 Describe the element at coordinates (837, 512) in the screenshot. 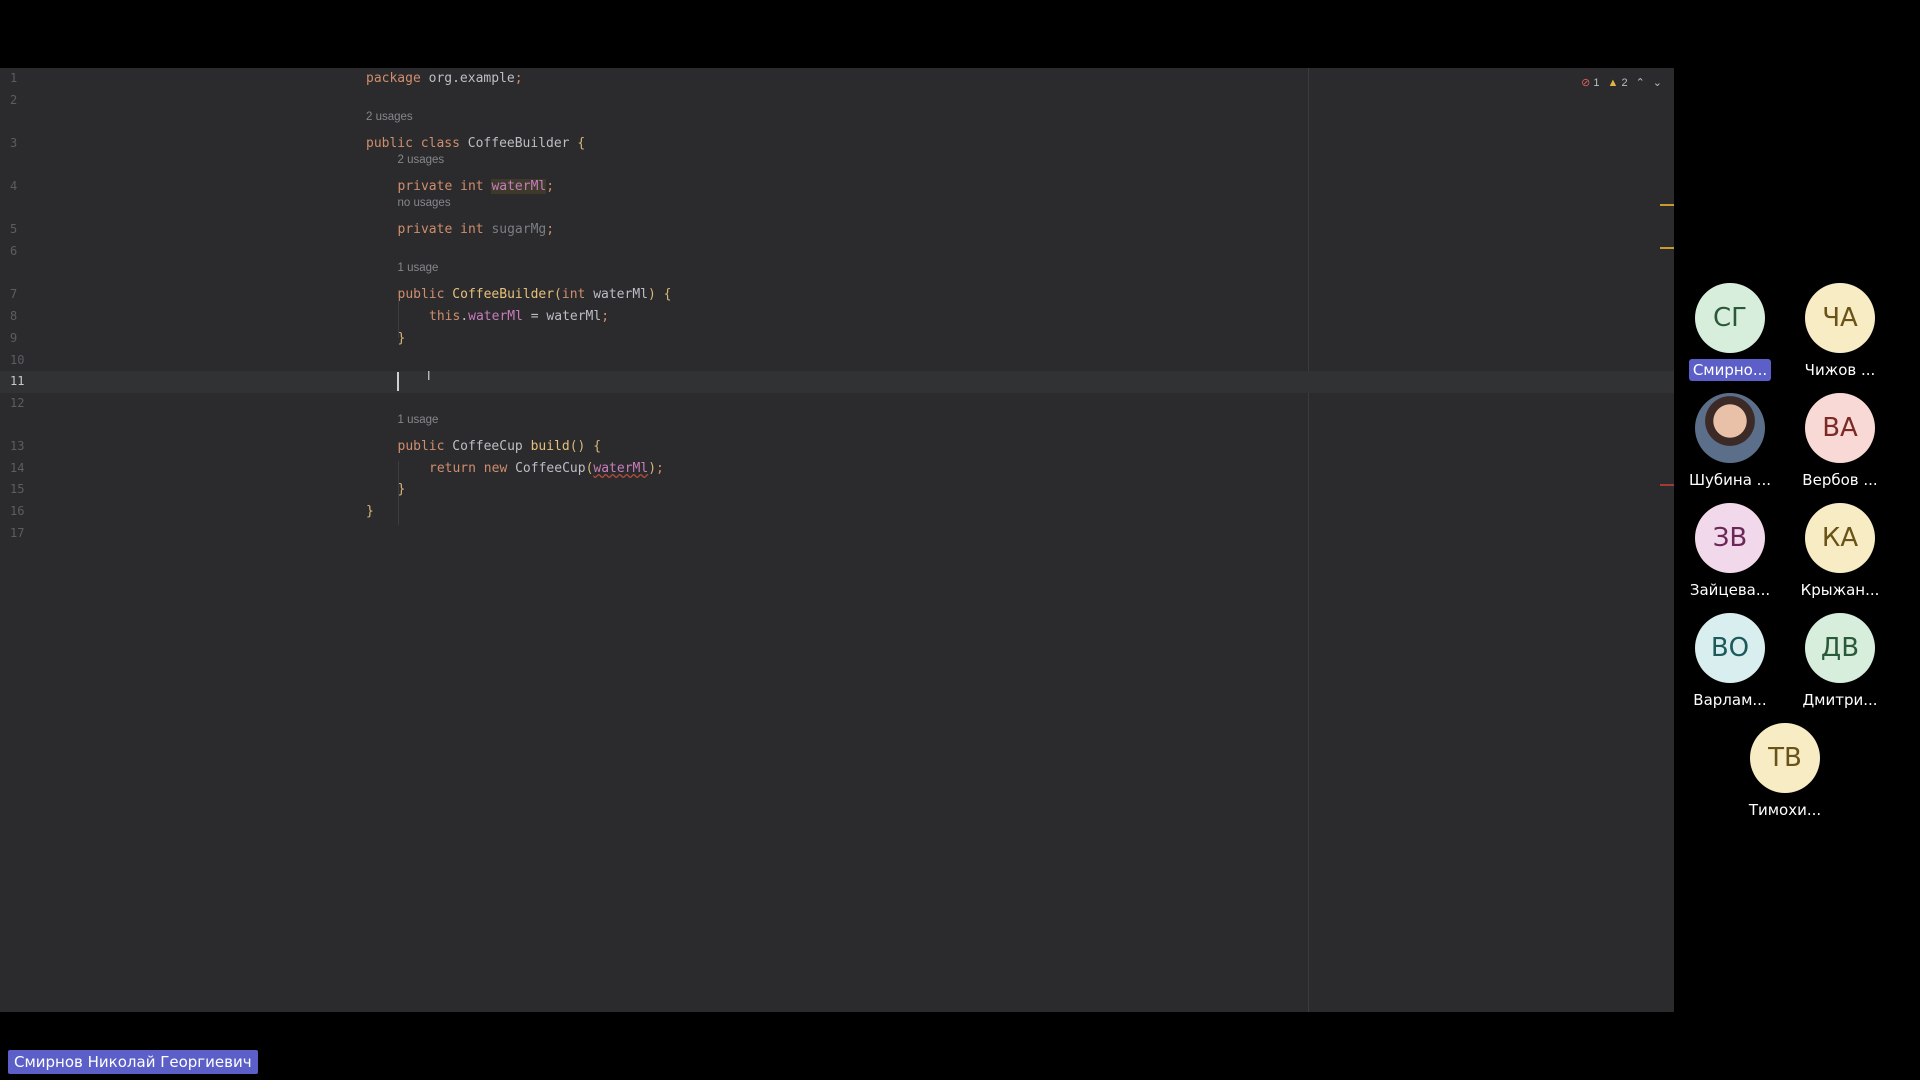

I see `code-line: 16}` at that location.